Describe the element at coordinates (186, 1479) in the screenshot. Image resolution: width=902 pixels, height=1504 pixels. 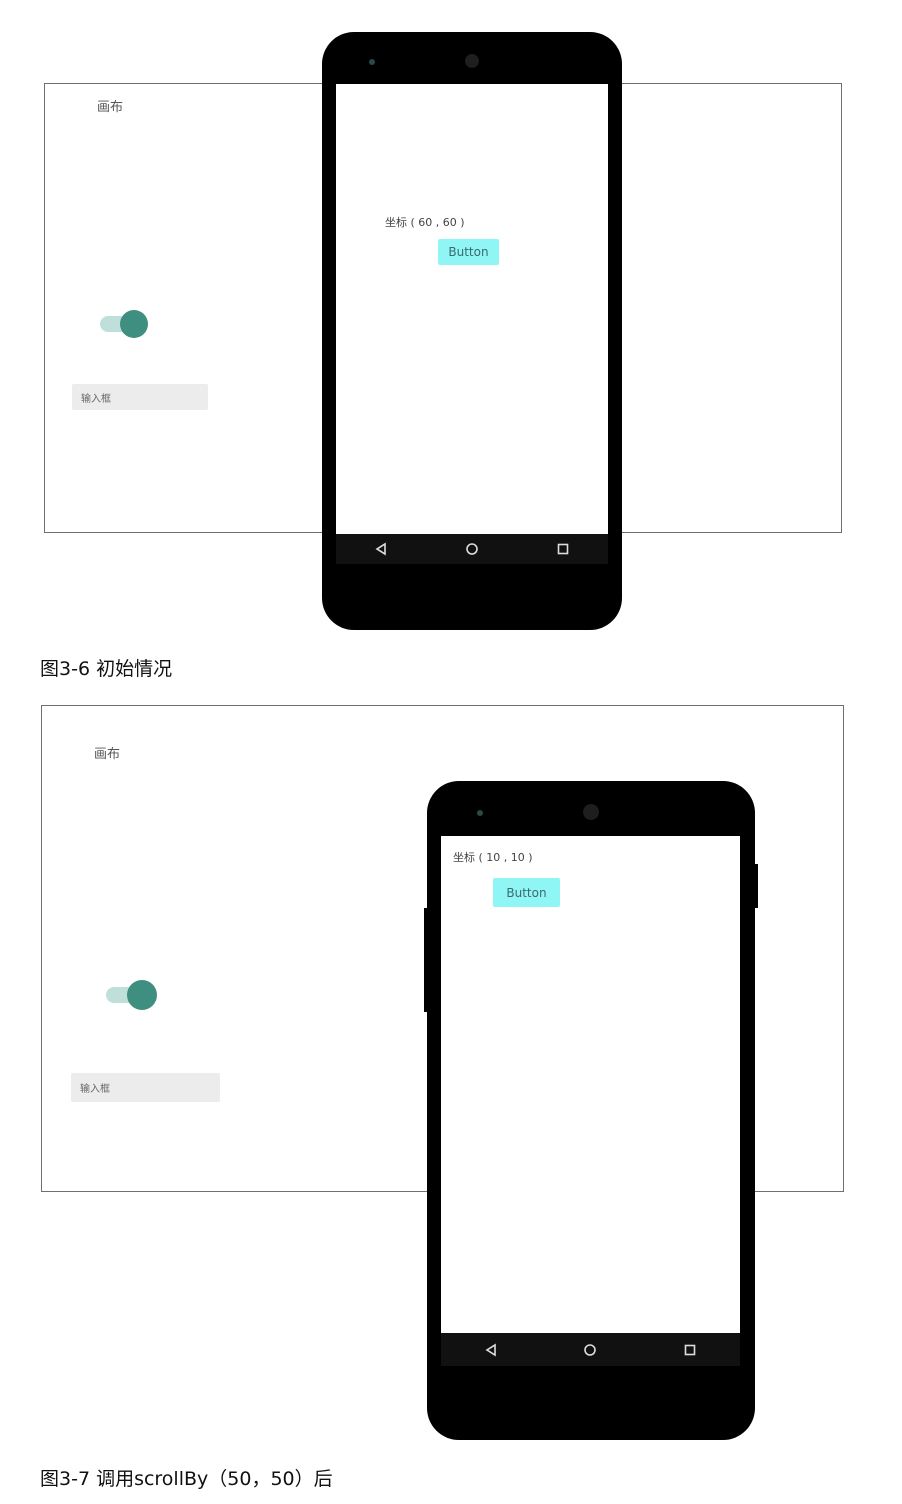
I see `figure-caption: 图3-7 调用scrollBy（50，50）后` at that location.